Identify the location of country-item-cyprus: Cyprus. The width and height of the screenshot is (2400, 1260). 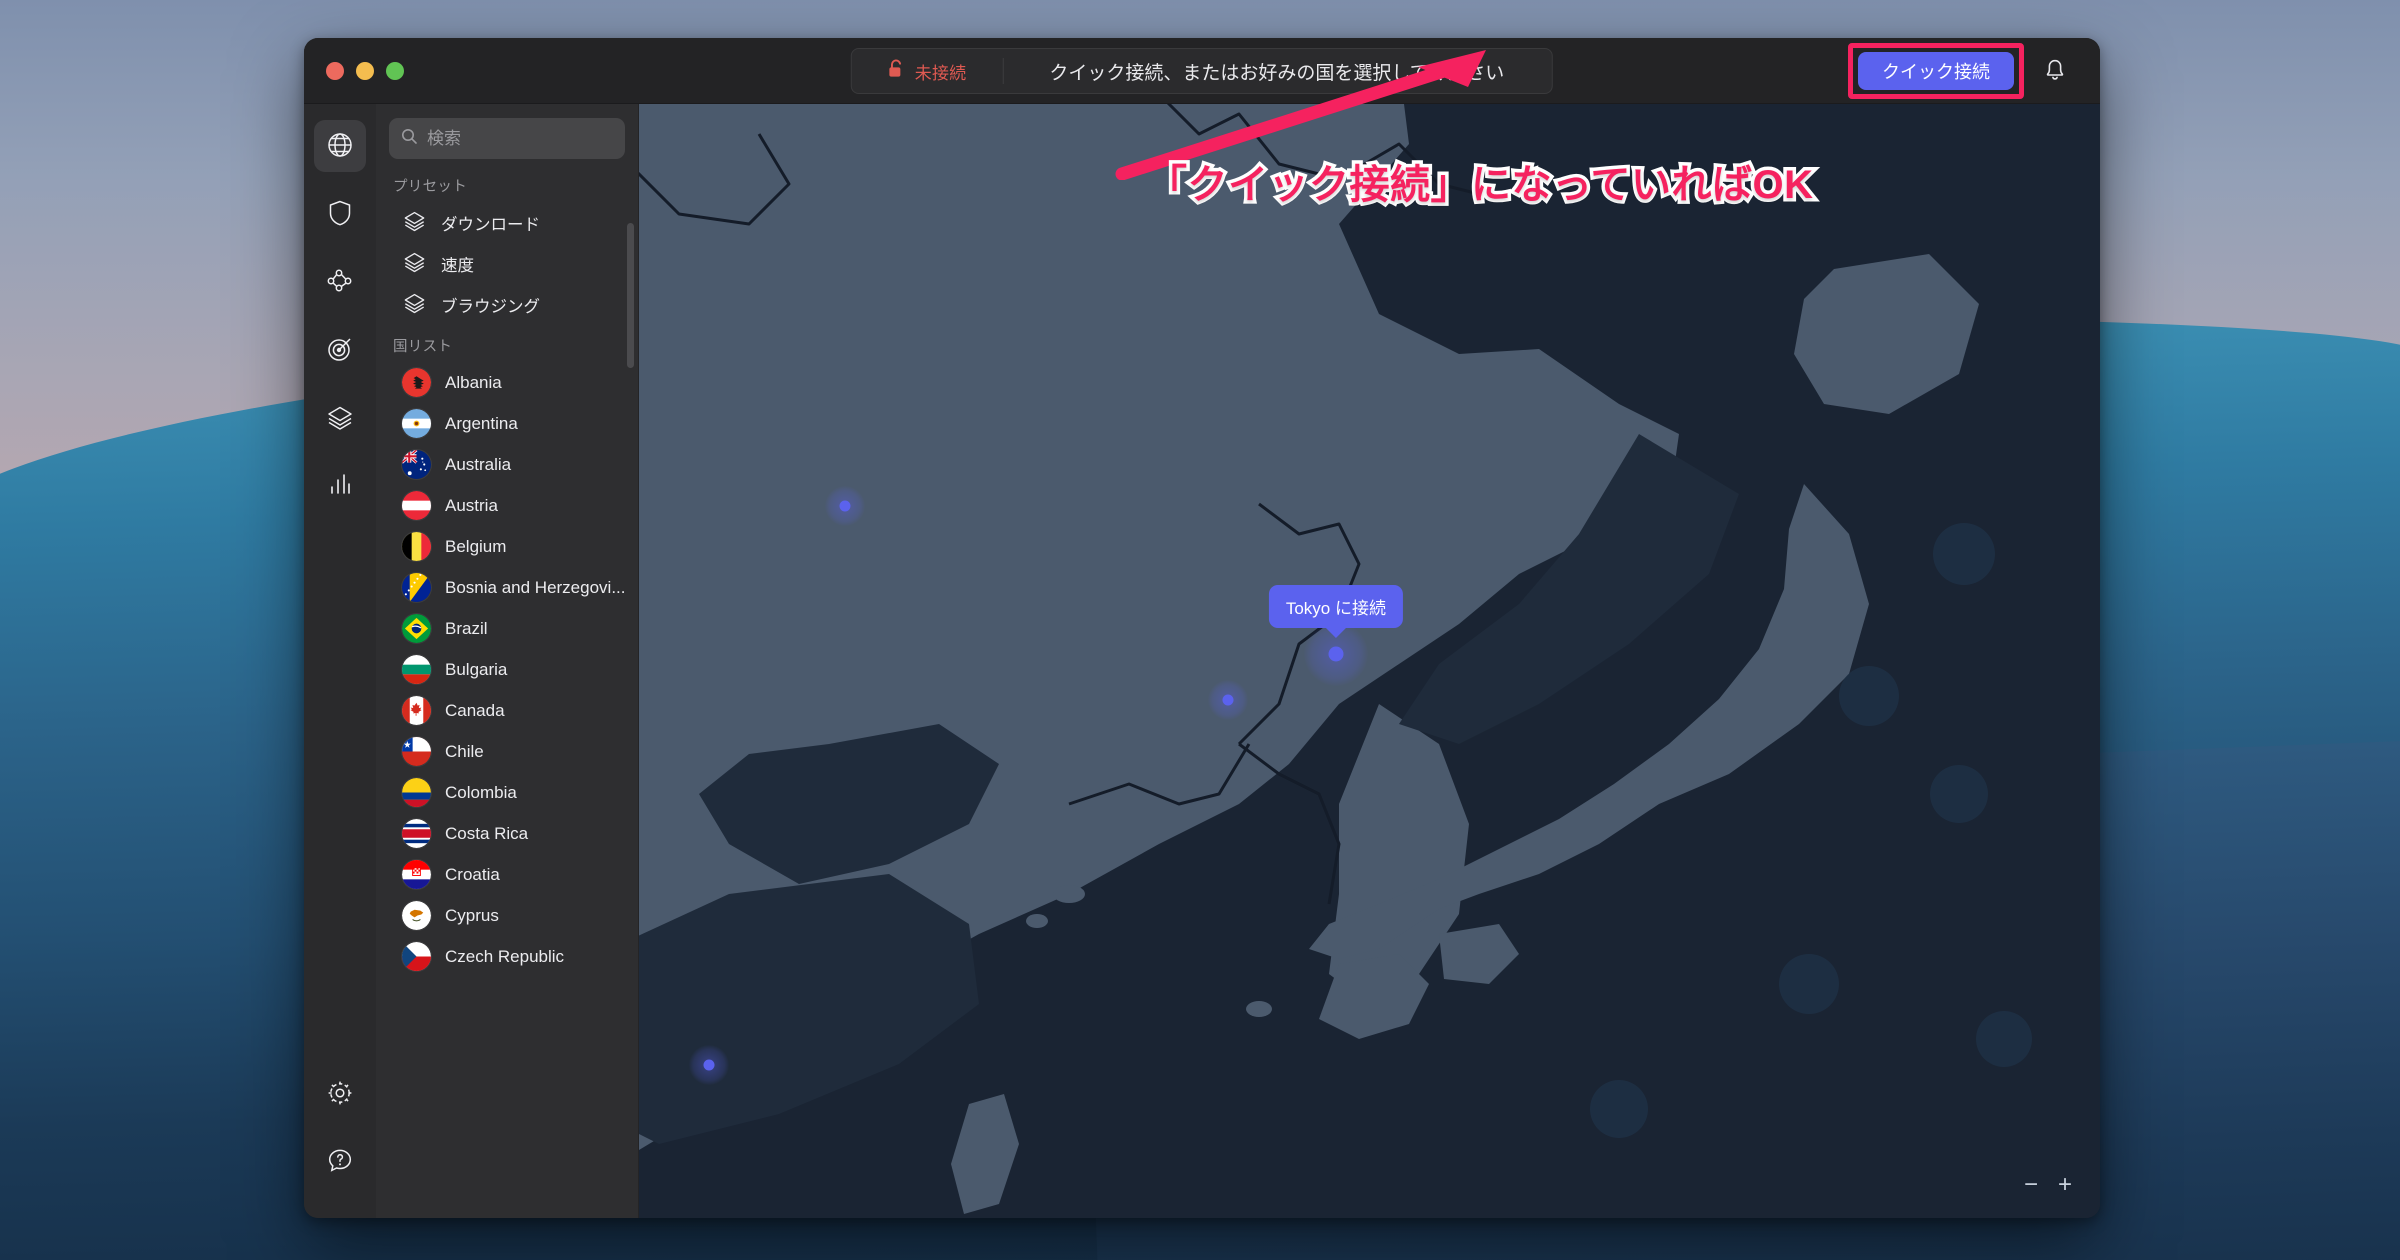
(507, 915).